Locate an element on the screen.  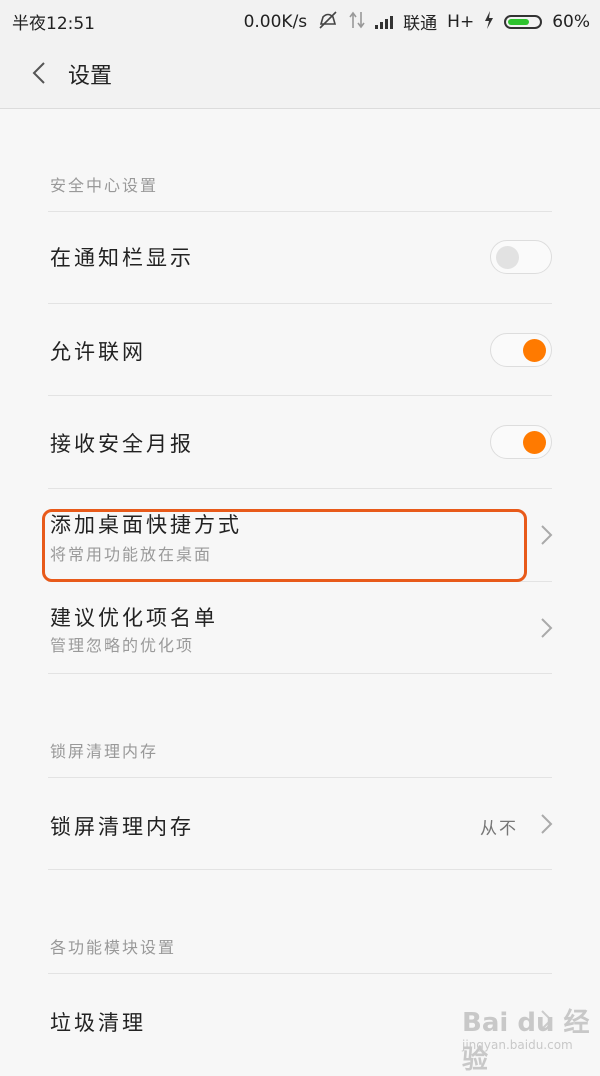
setting-row-monthly-report: 接收安全月报 is located at coordinates (300, 441).